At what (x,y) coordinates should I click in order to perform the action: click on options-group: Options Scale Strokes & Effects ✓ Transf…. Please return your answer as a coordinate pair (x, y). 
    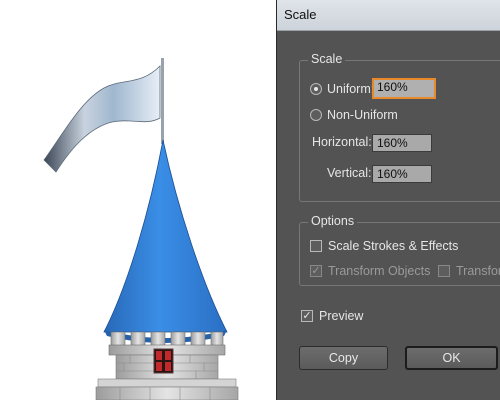
    Looking at the image, I should click on (399, 250).